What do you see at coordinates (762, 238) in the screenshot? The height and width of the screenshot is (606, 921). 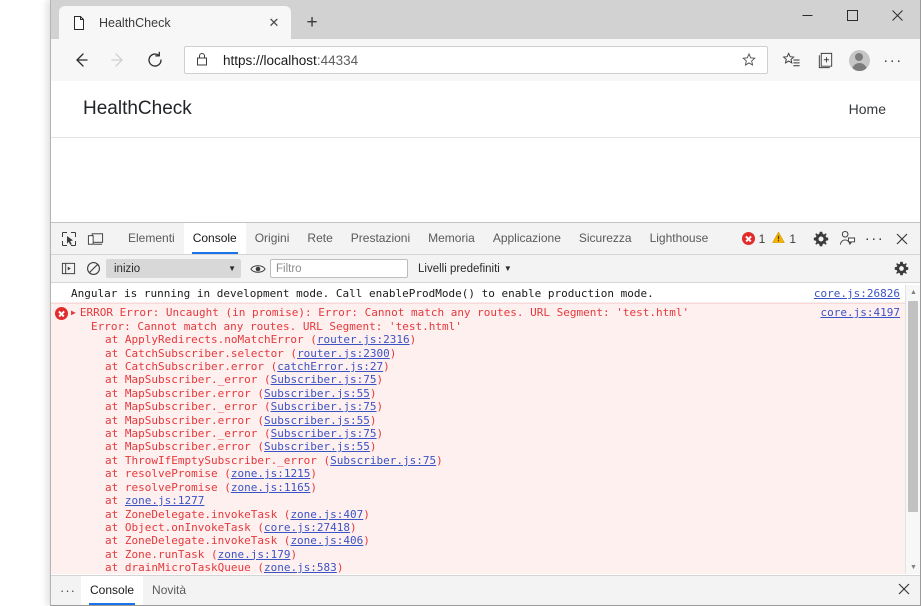 I see `error-count: 1` at bounding box center [762, 238].